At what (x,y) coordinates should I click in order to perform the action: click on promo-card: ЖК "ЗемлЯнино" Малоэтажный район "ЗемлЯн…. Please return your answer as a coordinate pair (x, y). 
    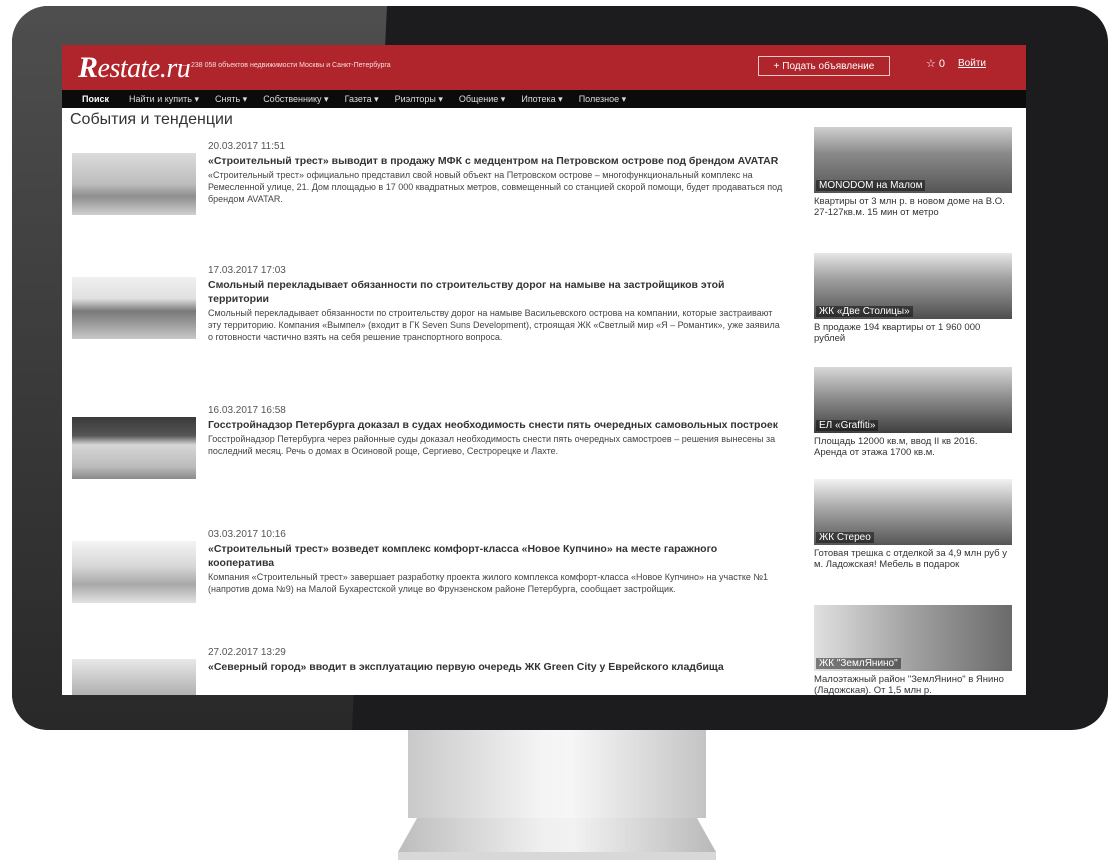
    Looking at the image, I should click on (913, 650).